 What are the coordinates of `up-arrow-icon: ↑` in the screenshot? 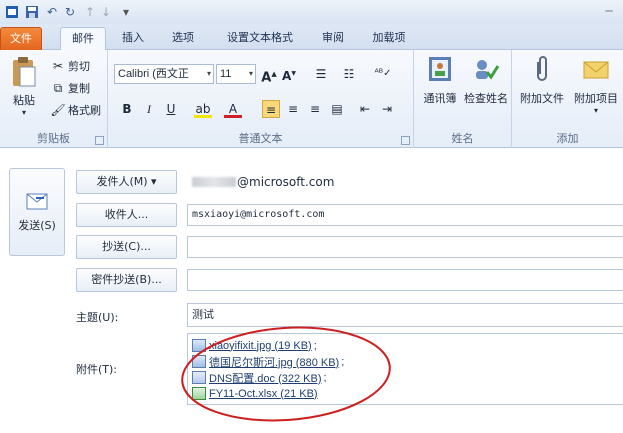 It's located at (90, 12).